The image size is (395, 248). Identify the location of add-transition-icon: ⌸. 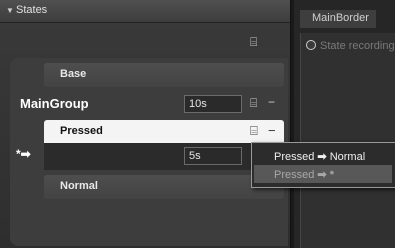
(254, 131).